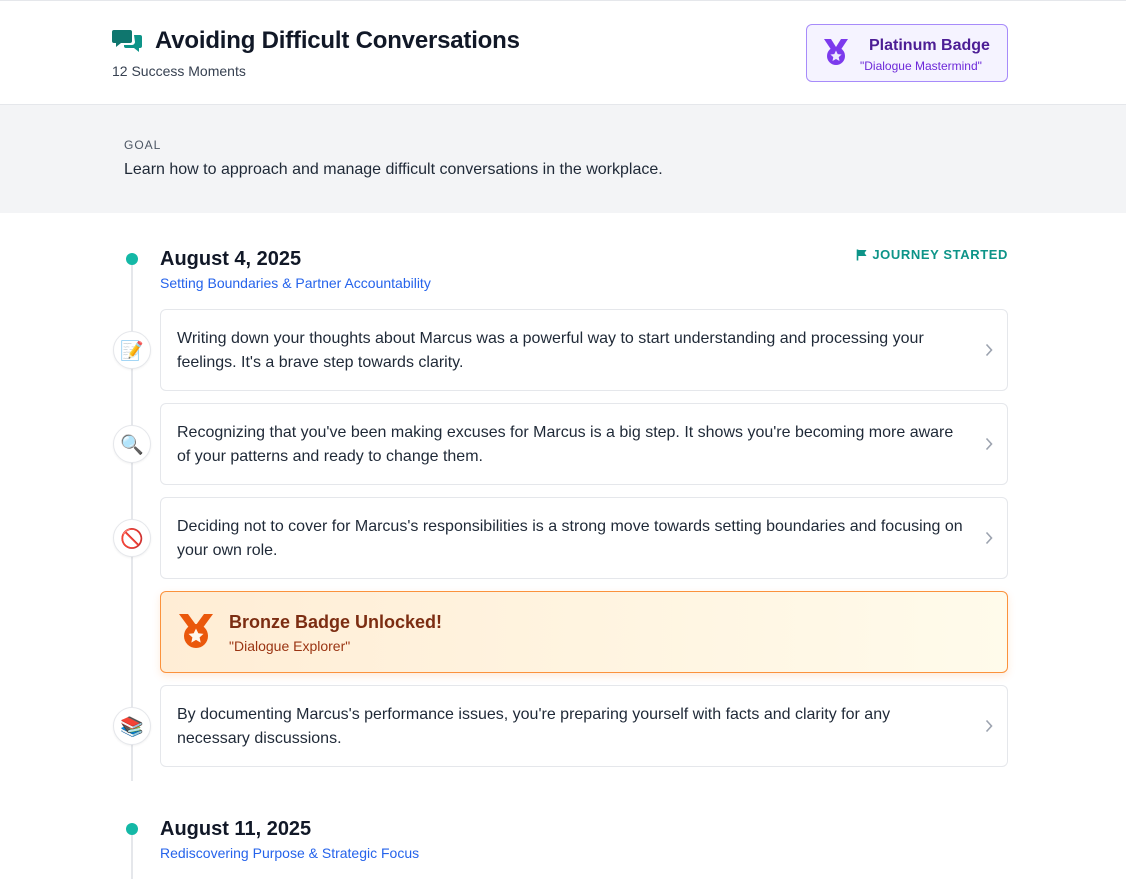  I want to click on memo-icon: 📝, so click(132, 350).